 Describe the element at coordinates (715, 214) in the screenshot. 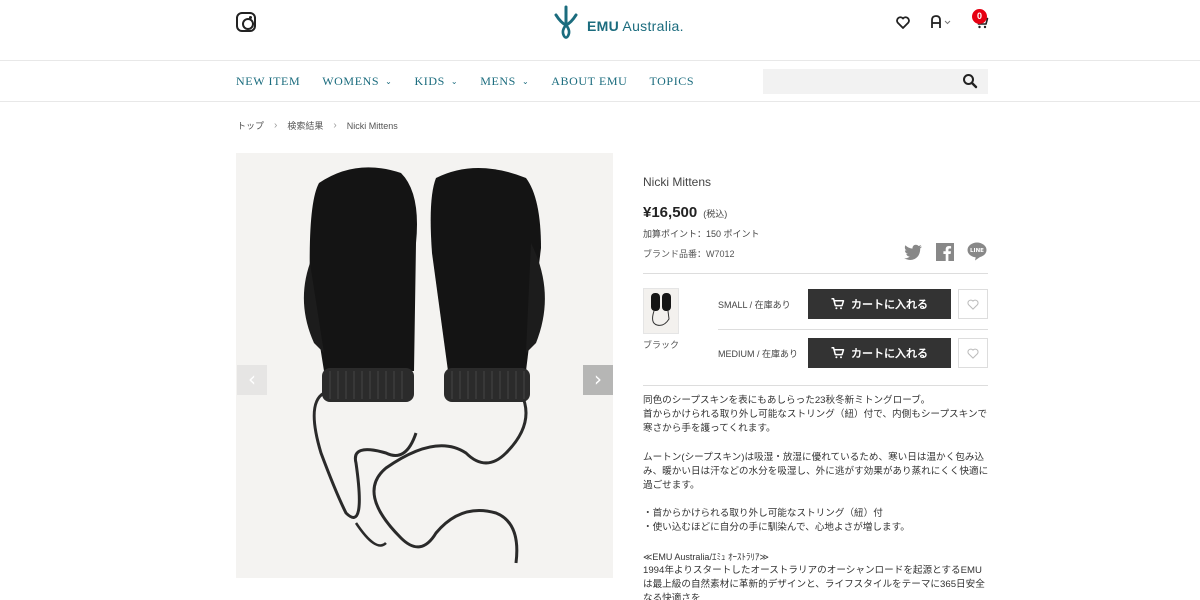

I see `tax-label: (税込)` at that location.